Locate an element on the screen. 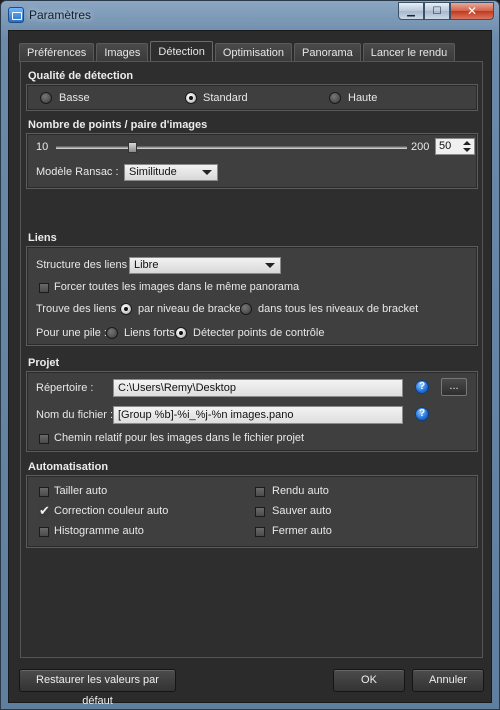 This screenshot has height=710, width=500. force-panorama-checkbox is located at coordinates (44, 288).